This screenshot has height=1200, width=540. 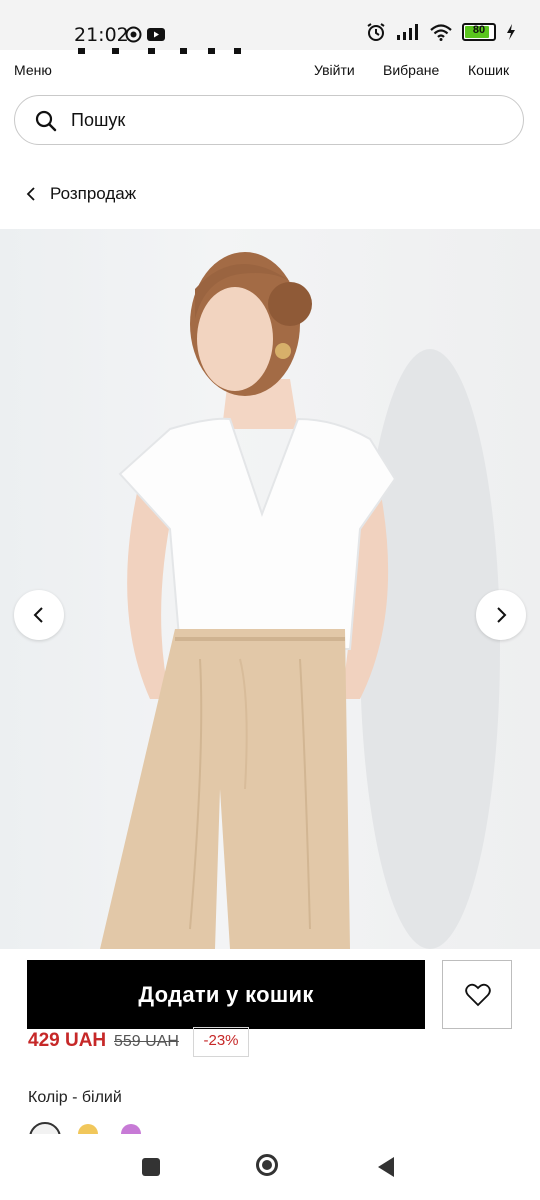 What do you see at coordinates (511, 32) in the screenshot?
I see `charging-icon` at bounding box center [511, 32].